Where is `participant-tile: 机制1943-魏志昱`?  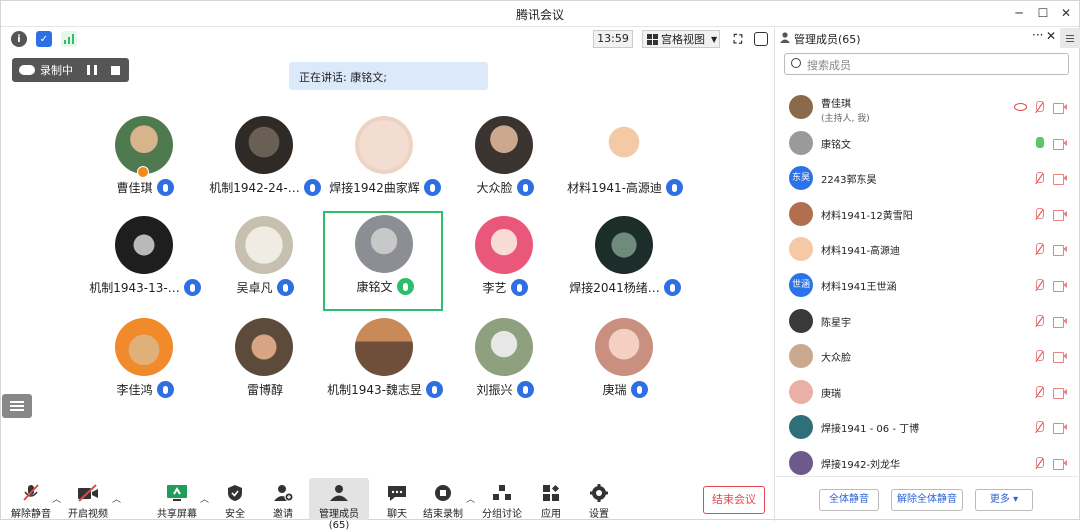
participant-tile: 机制1943-魏志昱 is located at coordinates (385, 366).